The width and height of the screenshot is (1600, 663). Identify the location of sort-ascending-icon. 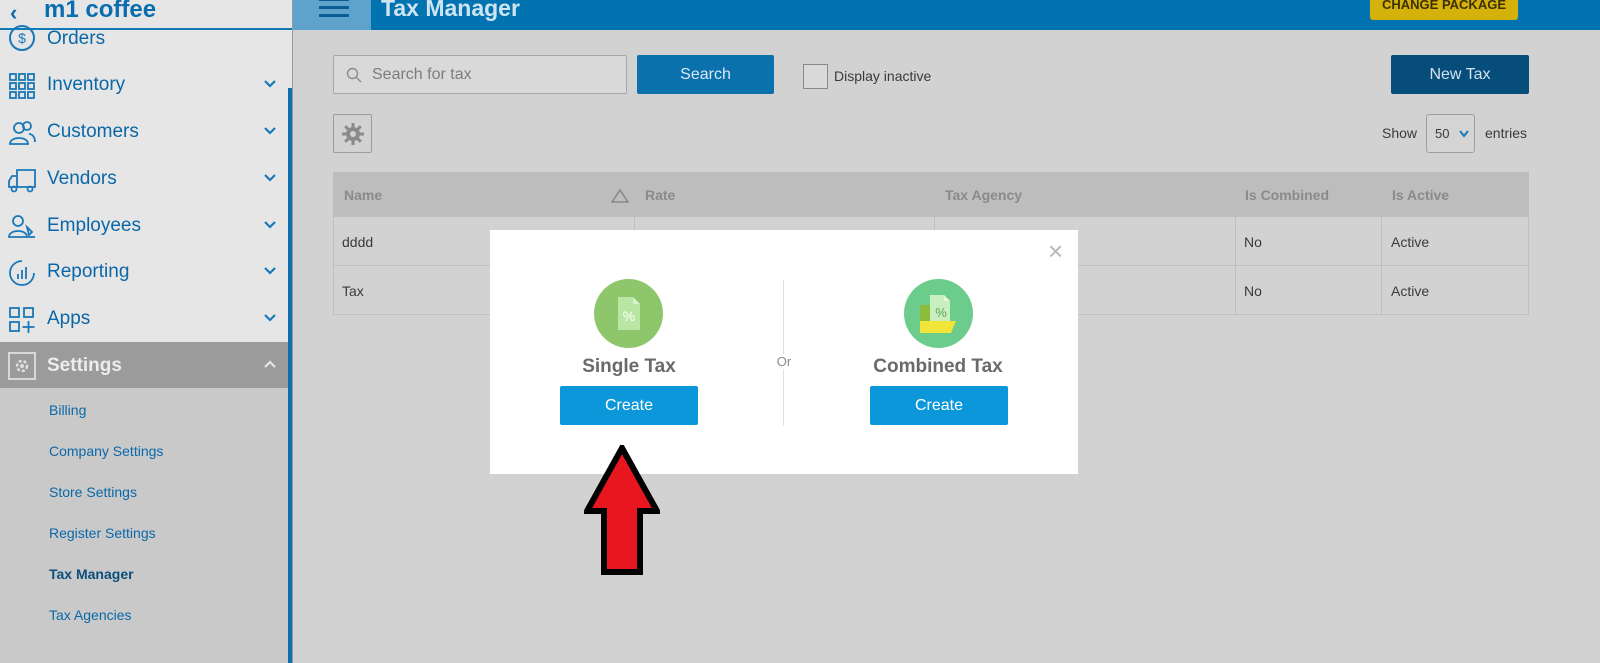
(620, 196).